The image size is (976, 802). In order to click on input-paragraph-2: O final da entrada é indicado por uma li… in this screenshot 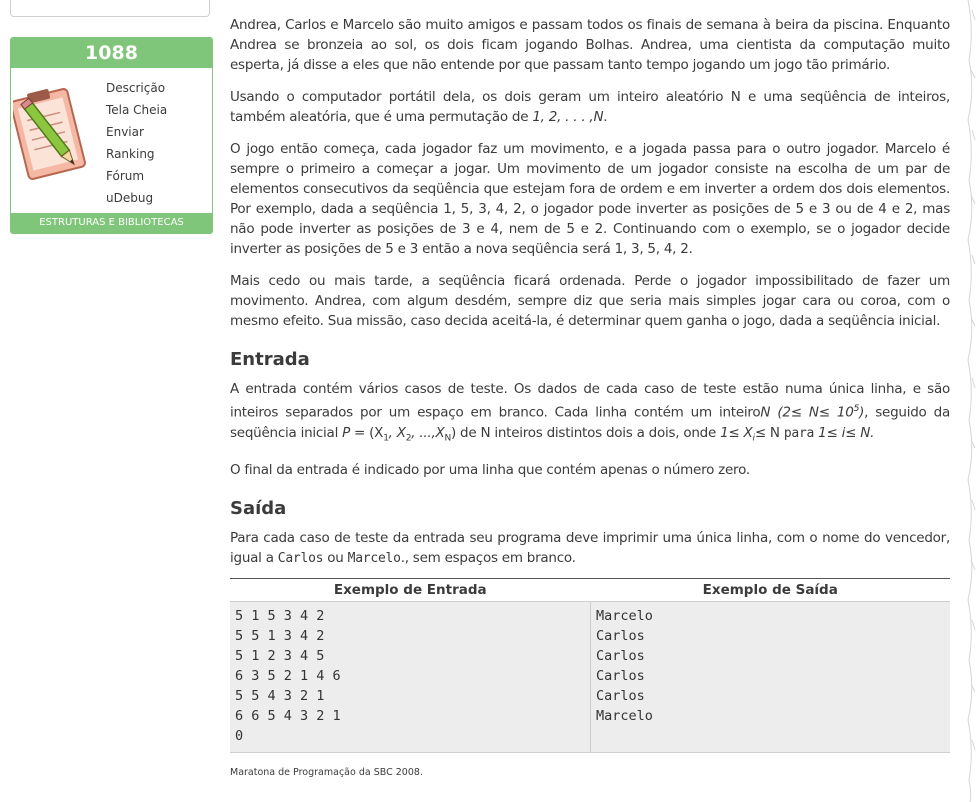, I will do `click(490, 470)`.